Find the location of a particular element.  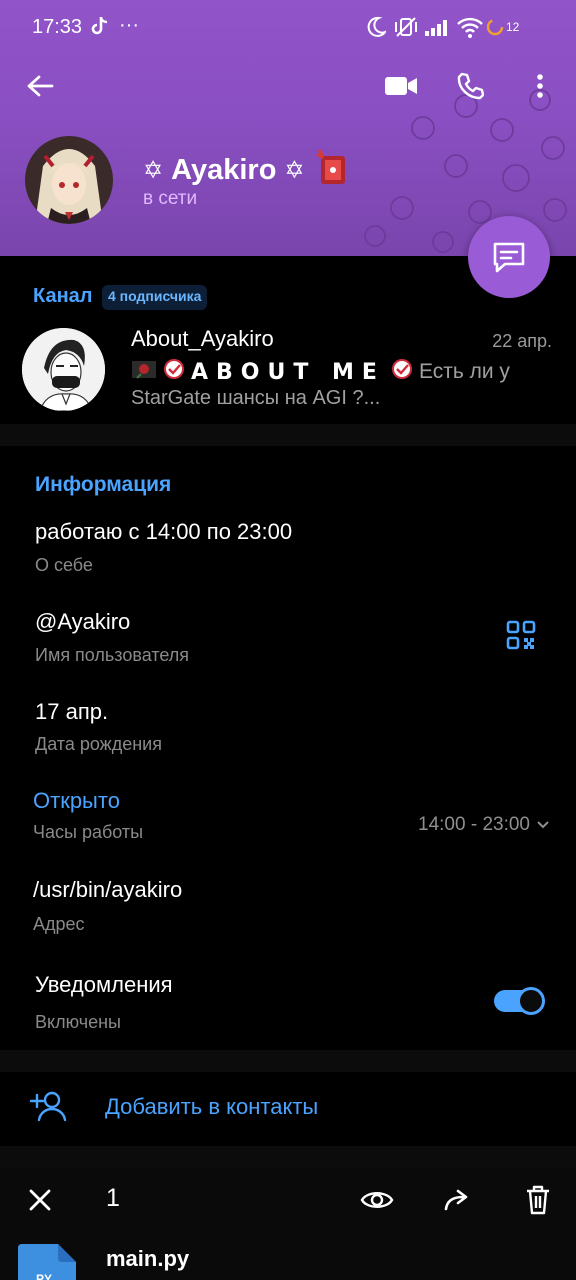

status-bar: 17:33 ··· 12 is located at coordinates (288, 28).